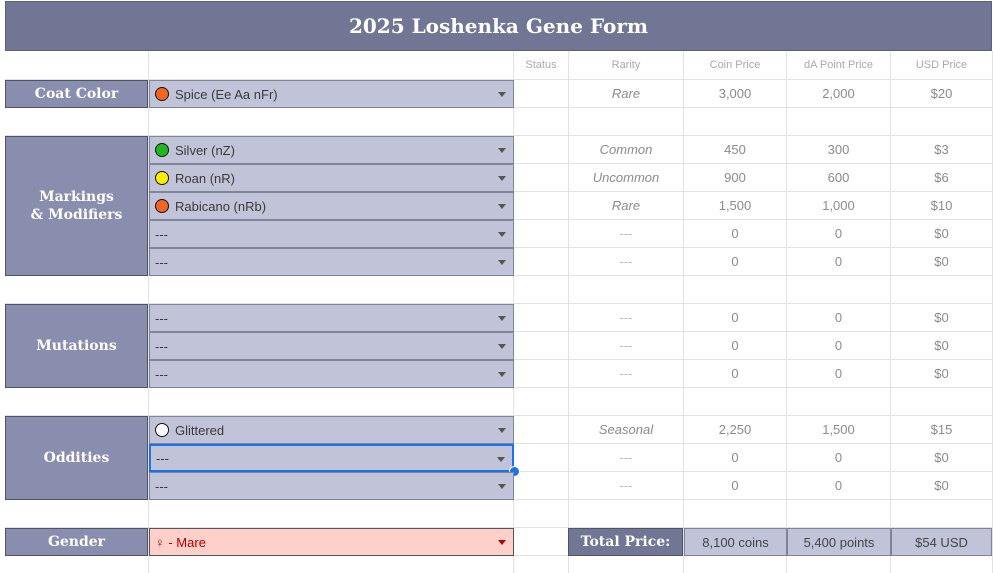 This screenshot has width=993, height=573. I want to click on usd-price-cell: $20, so click(941, 93).